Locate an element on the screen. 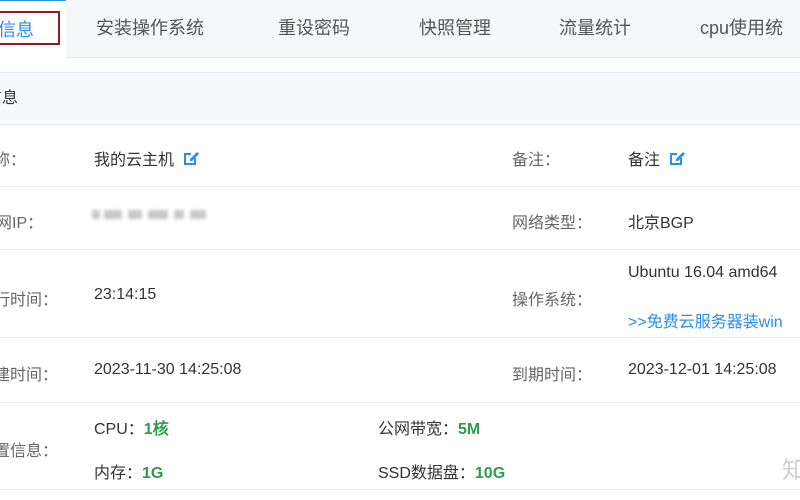  name-label: 称： is located at coordinates (13, 160).